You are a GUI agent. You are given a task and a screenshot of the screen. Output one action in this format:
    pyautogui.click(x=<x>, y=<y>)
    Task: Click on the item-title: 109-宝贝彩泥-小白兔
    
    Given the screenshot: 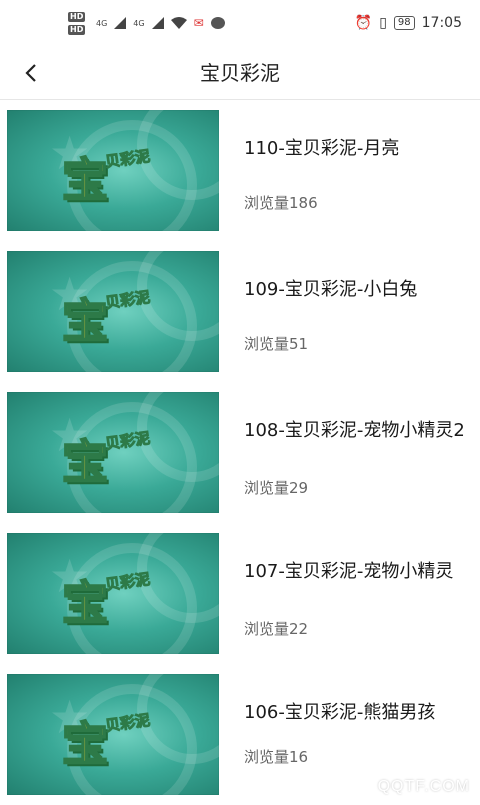 What is the action you would take?
    pyautogui.click(x=331, y=289)
    